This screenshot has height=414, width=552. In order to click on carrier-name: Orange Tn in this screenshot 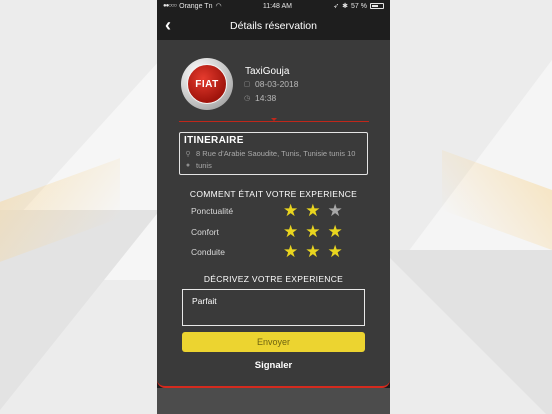, I will do `click(196, 6)`.